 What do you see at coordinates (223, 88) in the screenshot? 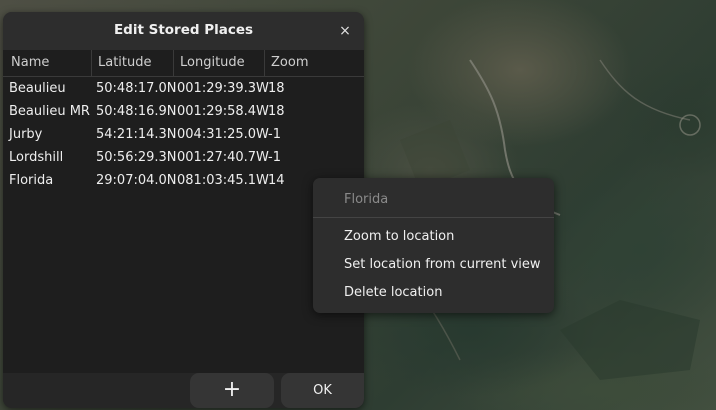
I see `place-longitude: 001:29:39.3W` at bounding box center [223, 88].